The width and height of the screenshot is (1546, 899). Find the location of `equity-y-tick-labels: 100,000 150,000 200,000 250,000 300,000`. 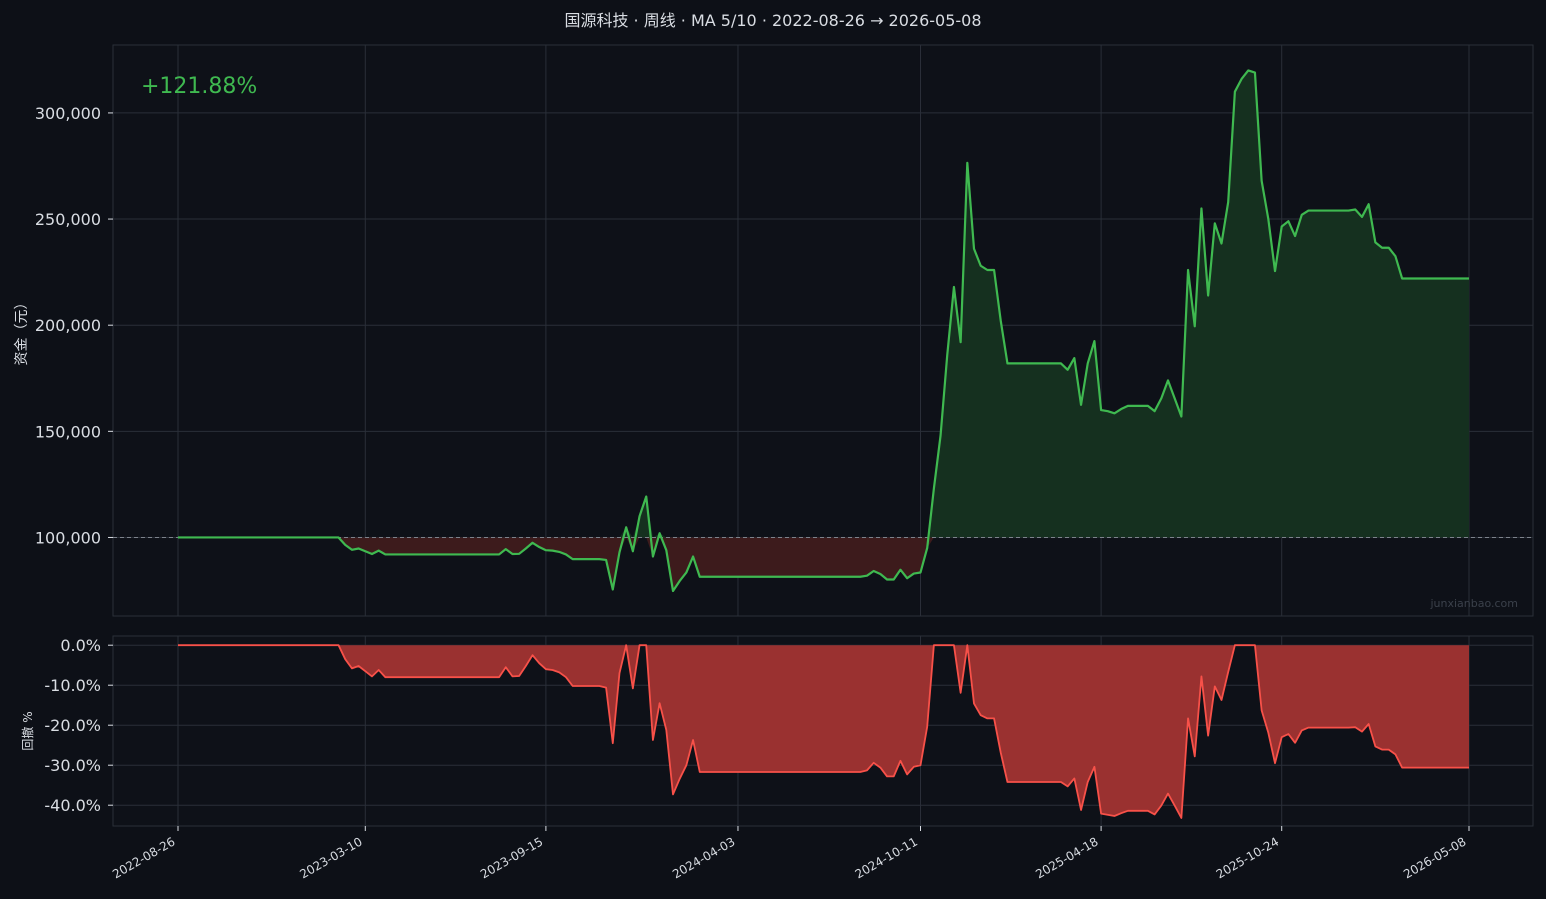

equity-y-tick-labels: 100,000 150,000 200,000 250,000 300,000 is located at coordinates (74, 325).